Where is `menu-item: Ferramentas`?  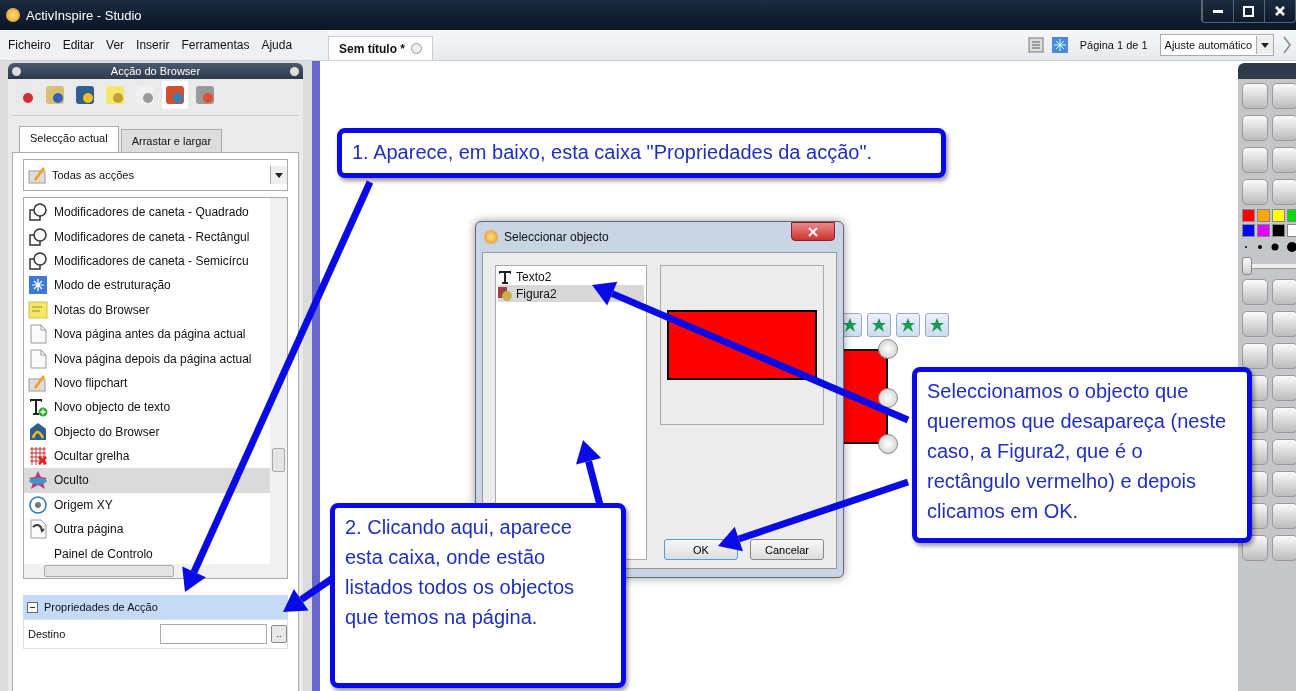
menu-item: Ferramentas is located at coordinates (215, 45).